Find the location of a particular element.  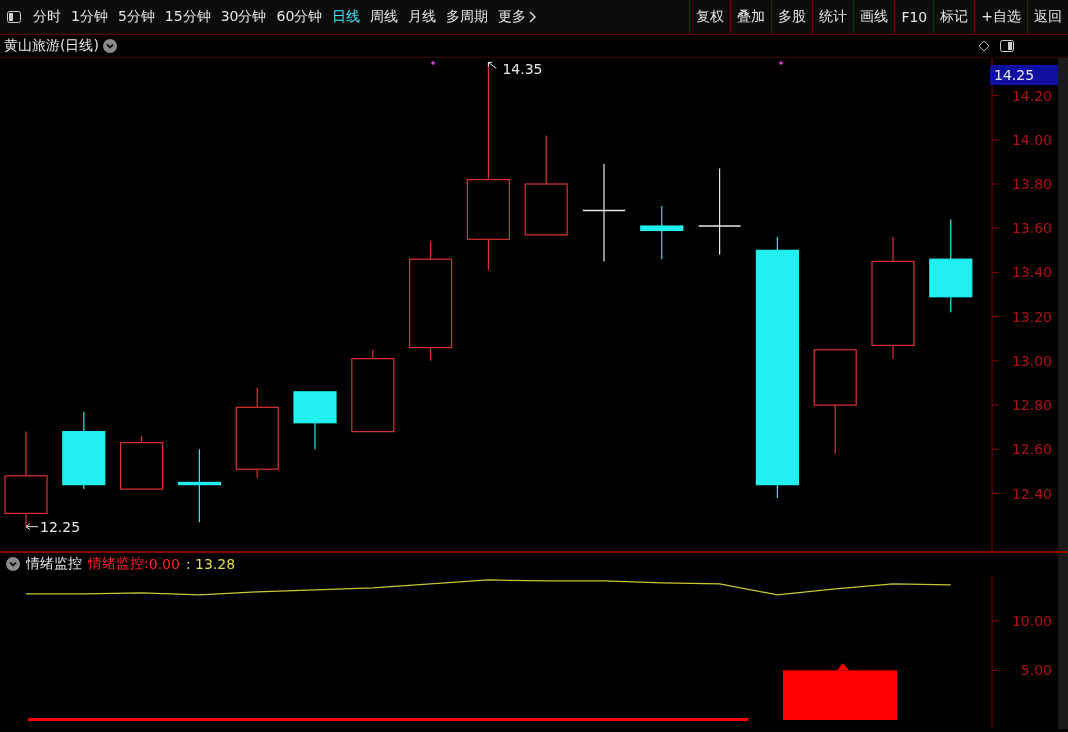

more-menu: 更多 is located at coordinates (519, 17).